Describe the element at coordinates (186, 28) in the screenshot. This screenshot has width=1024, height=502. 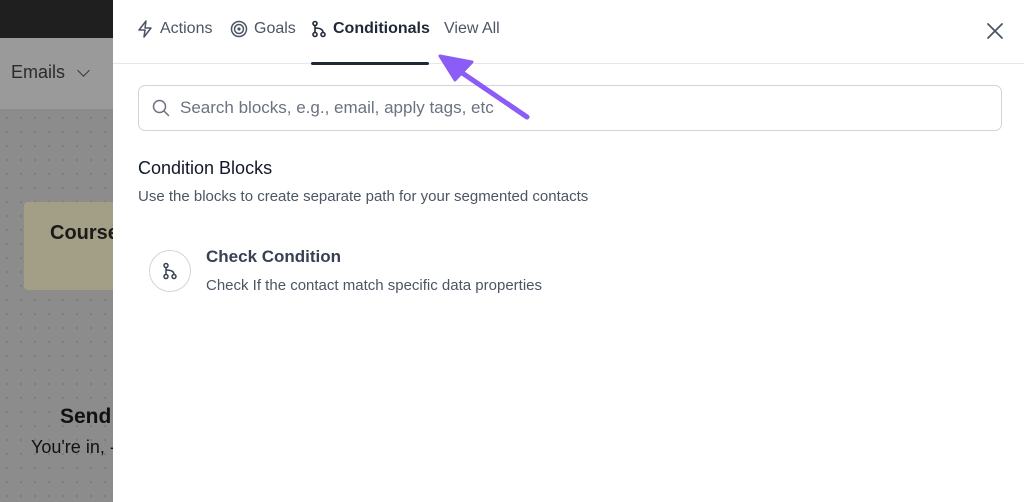
I see `tab-actions-label: Actions` at that location.